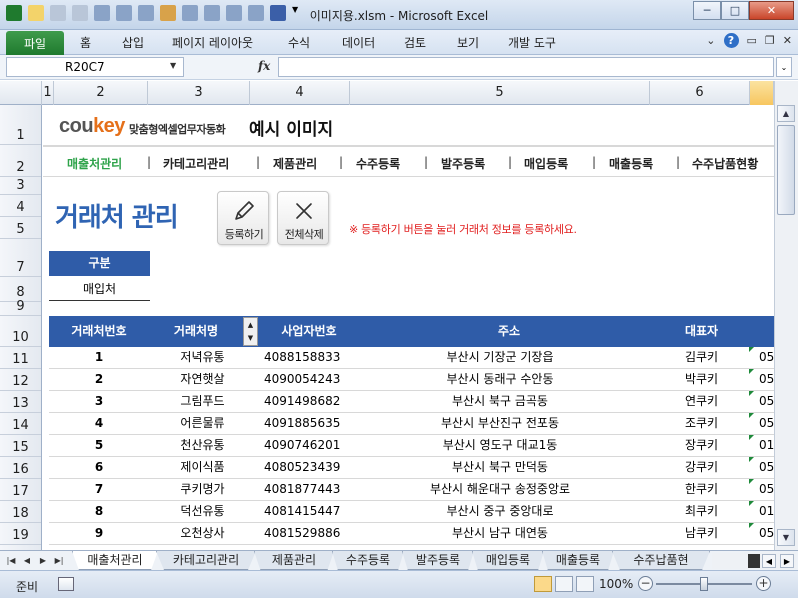  Describe the element at coordinates (20, 125) in the screenshot. I see `row-header-1: 1` at that location.